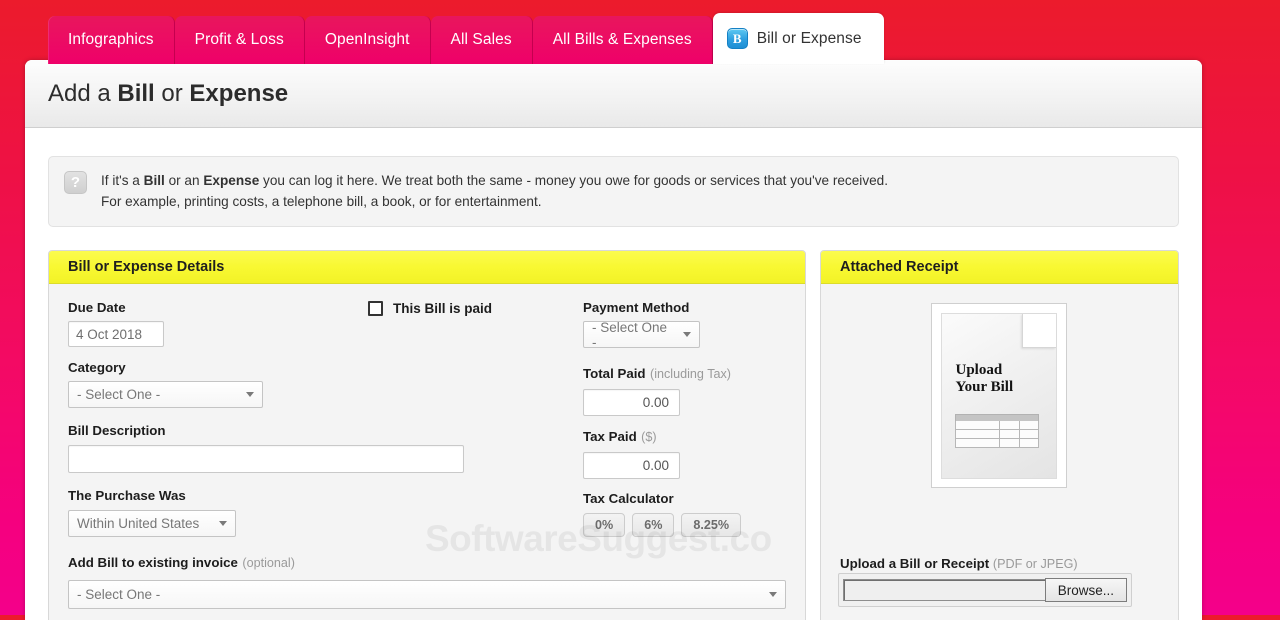 Image resolution: width=1280 pixels, height=620 pixels. I want to click on tab-label: Infographics, so click(111, 39).